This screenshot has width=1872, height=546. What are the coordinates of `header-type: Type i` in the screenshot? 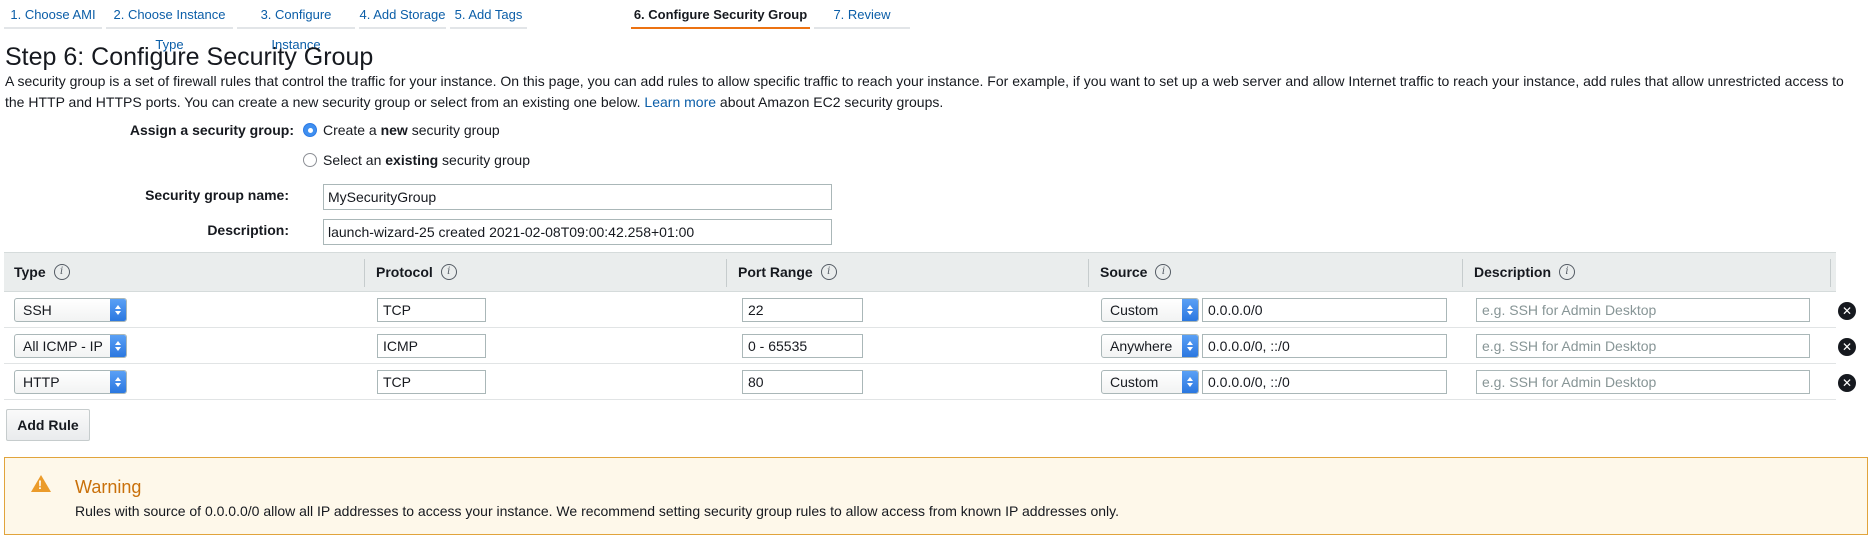 It's located at (42, 272).